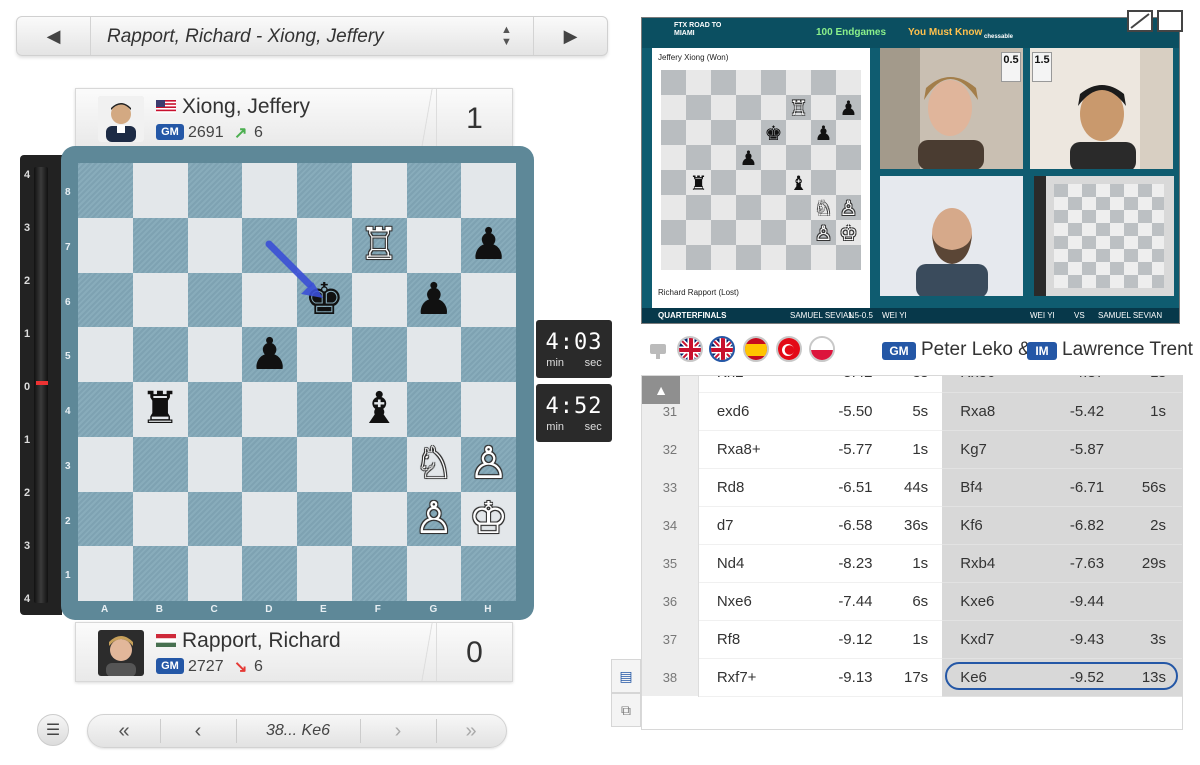 Image resolution: width=1200 pixels, height=765 pixels. Describe the element at coordinates (398, 731) in the screenshot. I see `next-move-button: ›` at that location.